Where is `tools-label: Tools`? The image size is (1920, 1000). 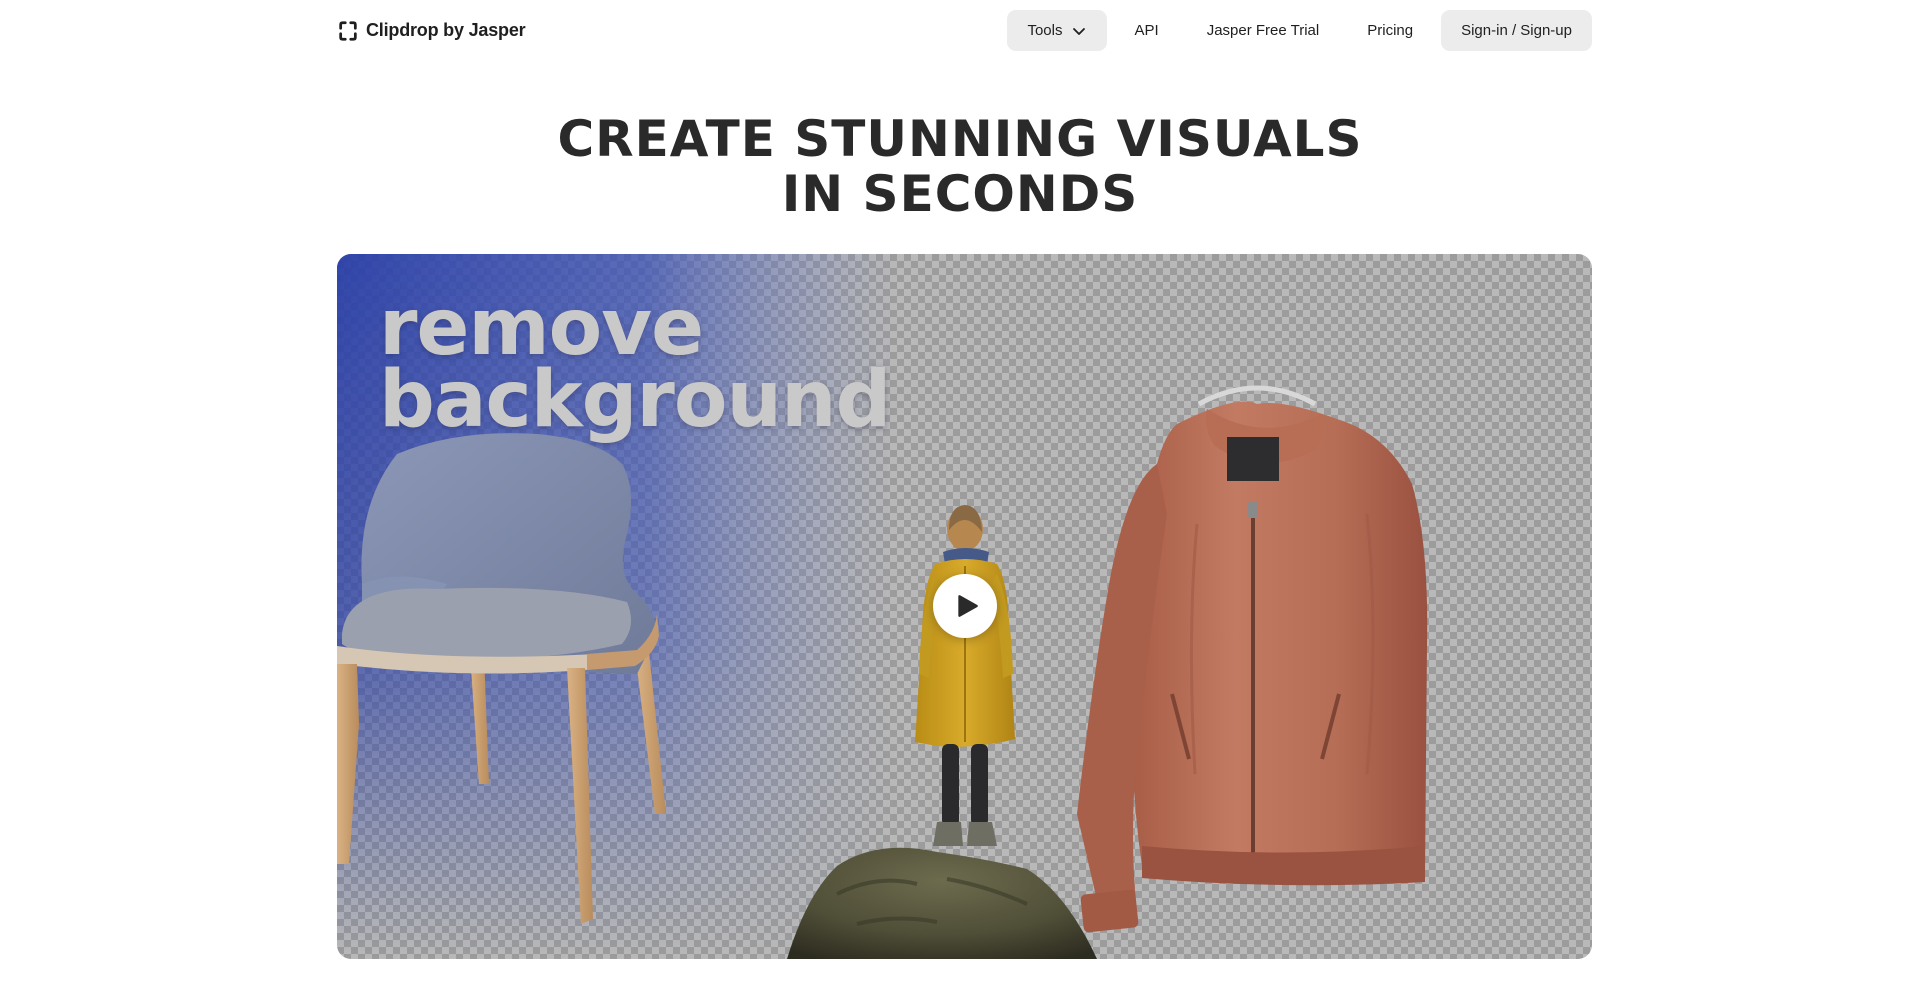 tools-label: Tools is located at coordinates (1045, 30).